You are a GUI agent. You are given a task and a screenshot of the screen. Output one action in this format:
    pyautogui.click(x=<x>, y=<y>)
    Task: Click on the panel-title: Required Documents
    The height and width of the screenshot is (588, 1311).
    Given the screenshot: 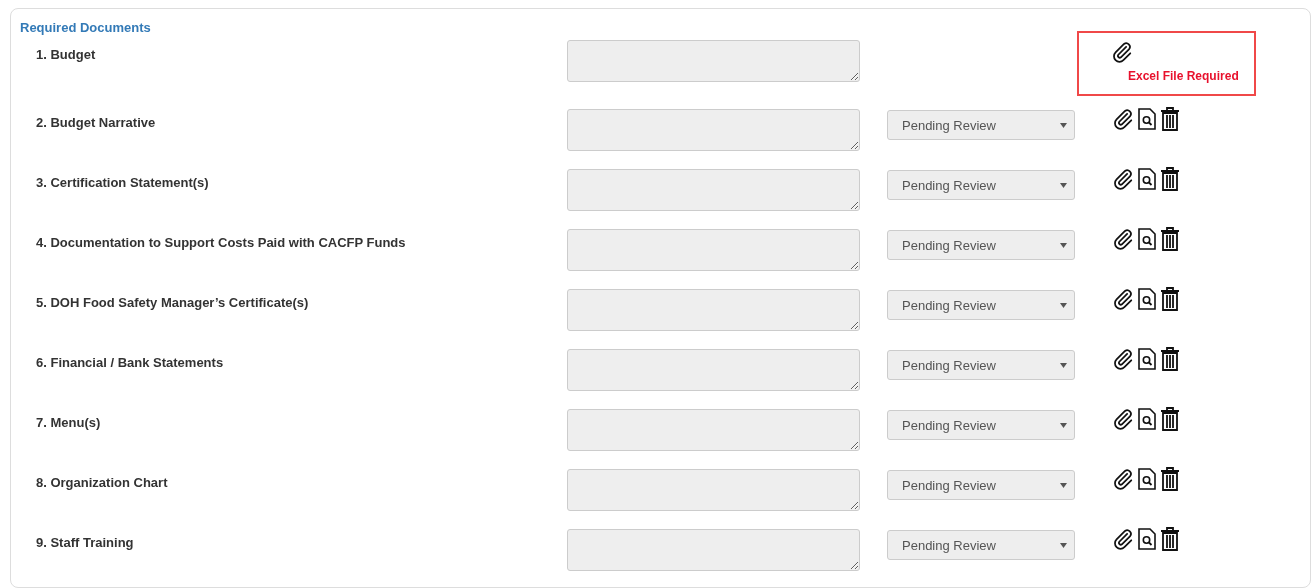 What is the action you would take?
    pyautogui.click(x=86, y=28)
    